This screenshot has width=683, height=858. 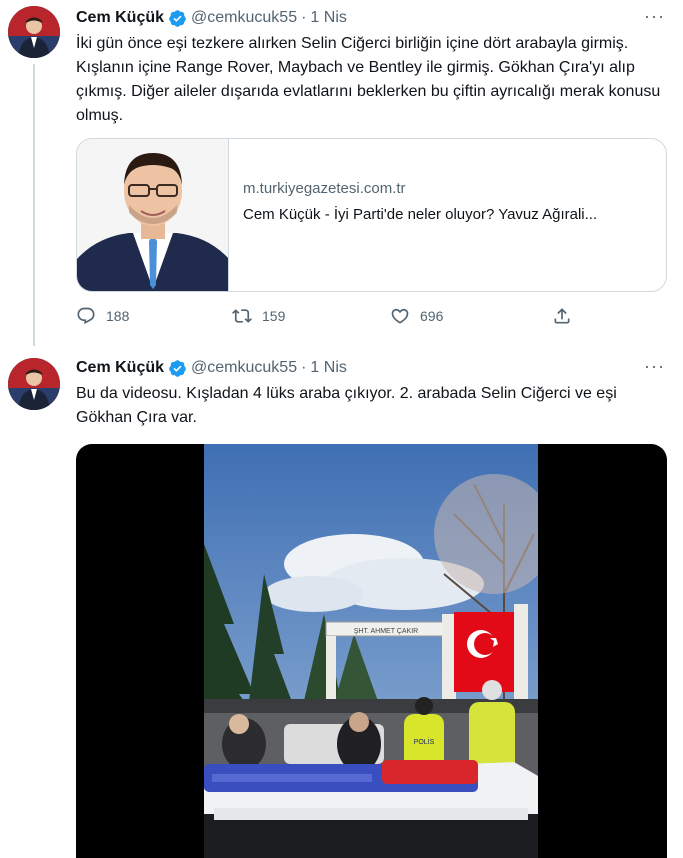 What do you see at coordinates (432, 316) in the screenshot?
I see `like-count: 696` at bounding box center [432, 316].